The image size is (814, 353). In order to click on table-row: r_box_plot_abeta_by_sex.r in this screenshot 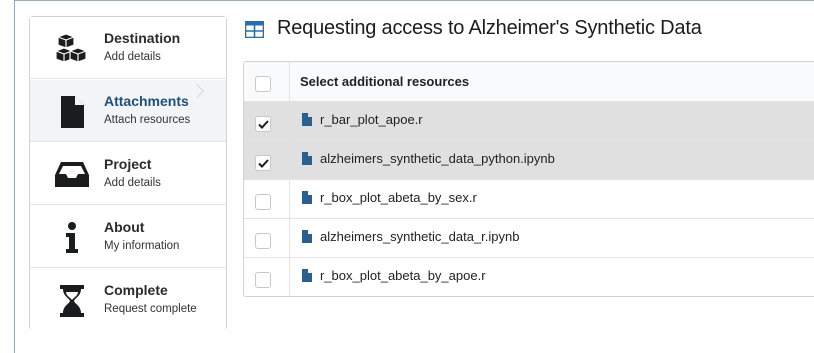, I will do `click(529, 199)`.